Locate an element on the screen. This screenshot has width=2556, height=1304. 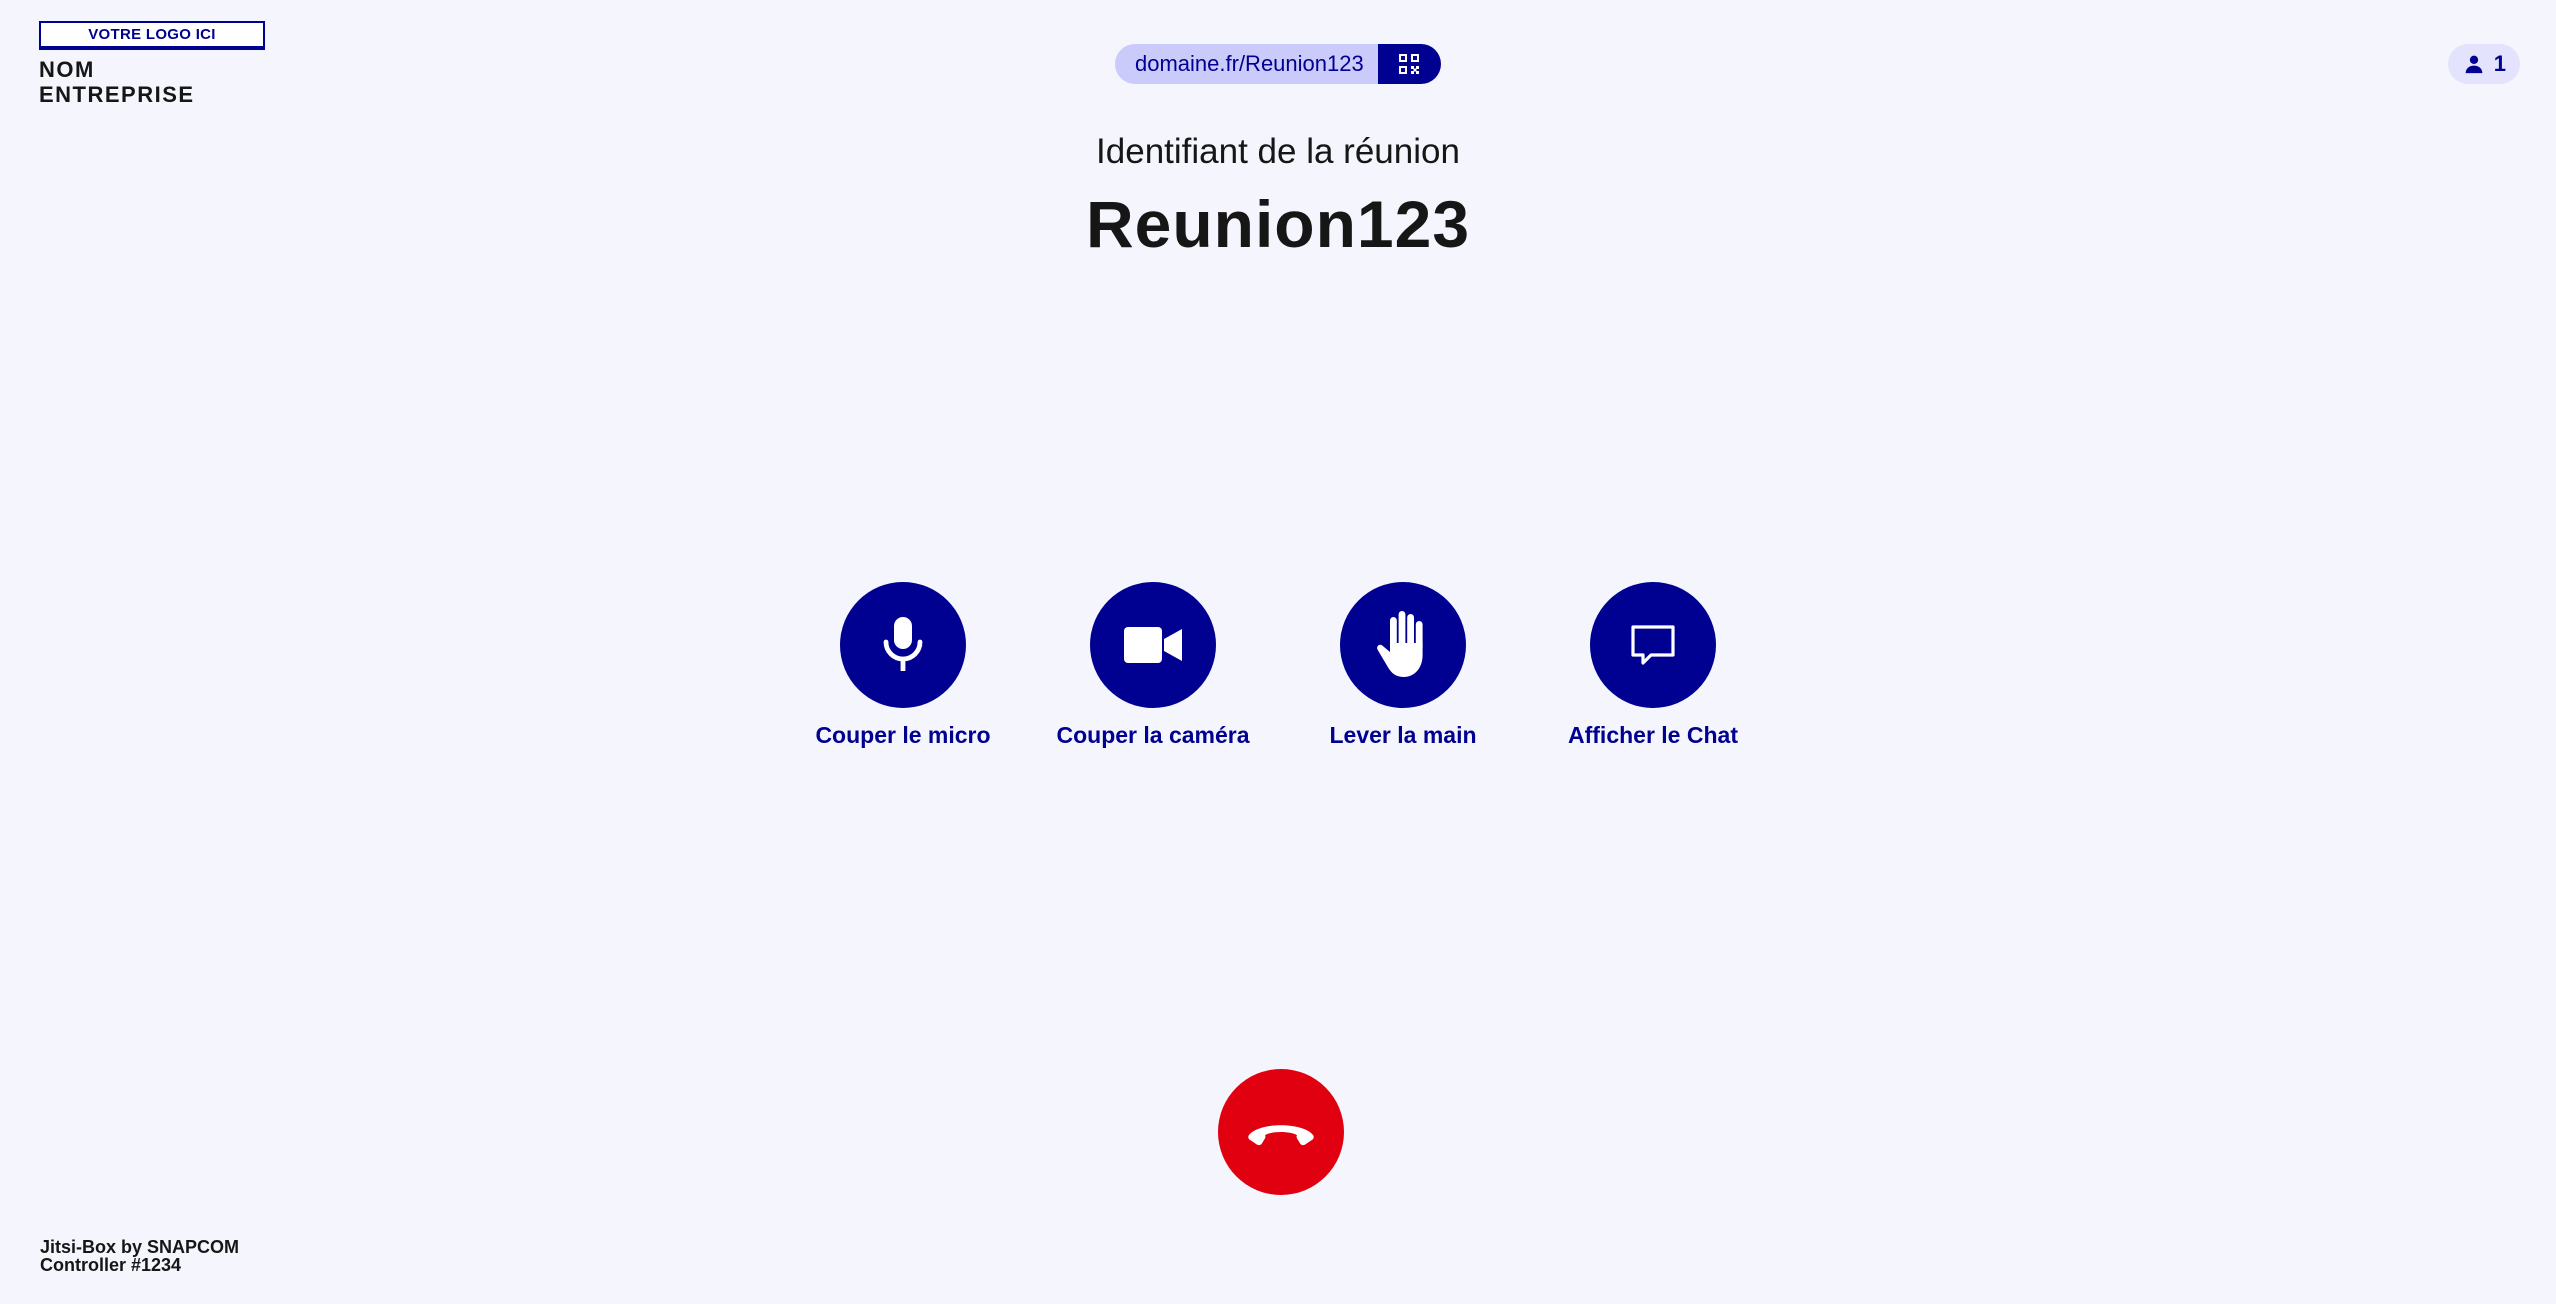
footer-controller-id: Controller #1234 is located at coordinates (111, 1265).